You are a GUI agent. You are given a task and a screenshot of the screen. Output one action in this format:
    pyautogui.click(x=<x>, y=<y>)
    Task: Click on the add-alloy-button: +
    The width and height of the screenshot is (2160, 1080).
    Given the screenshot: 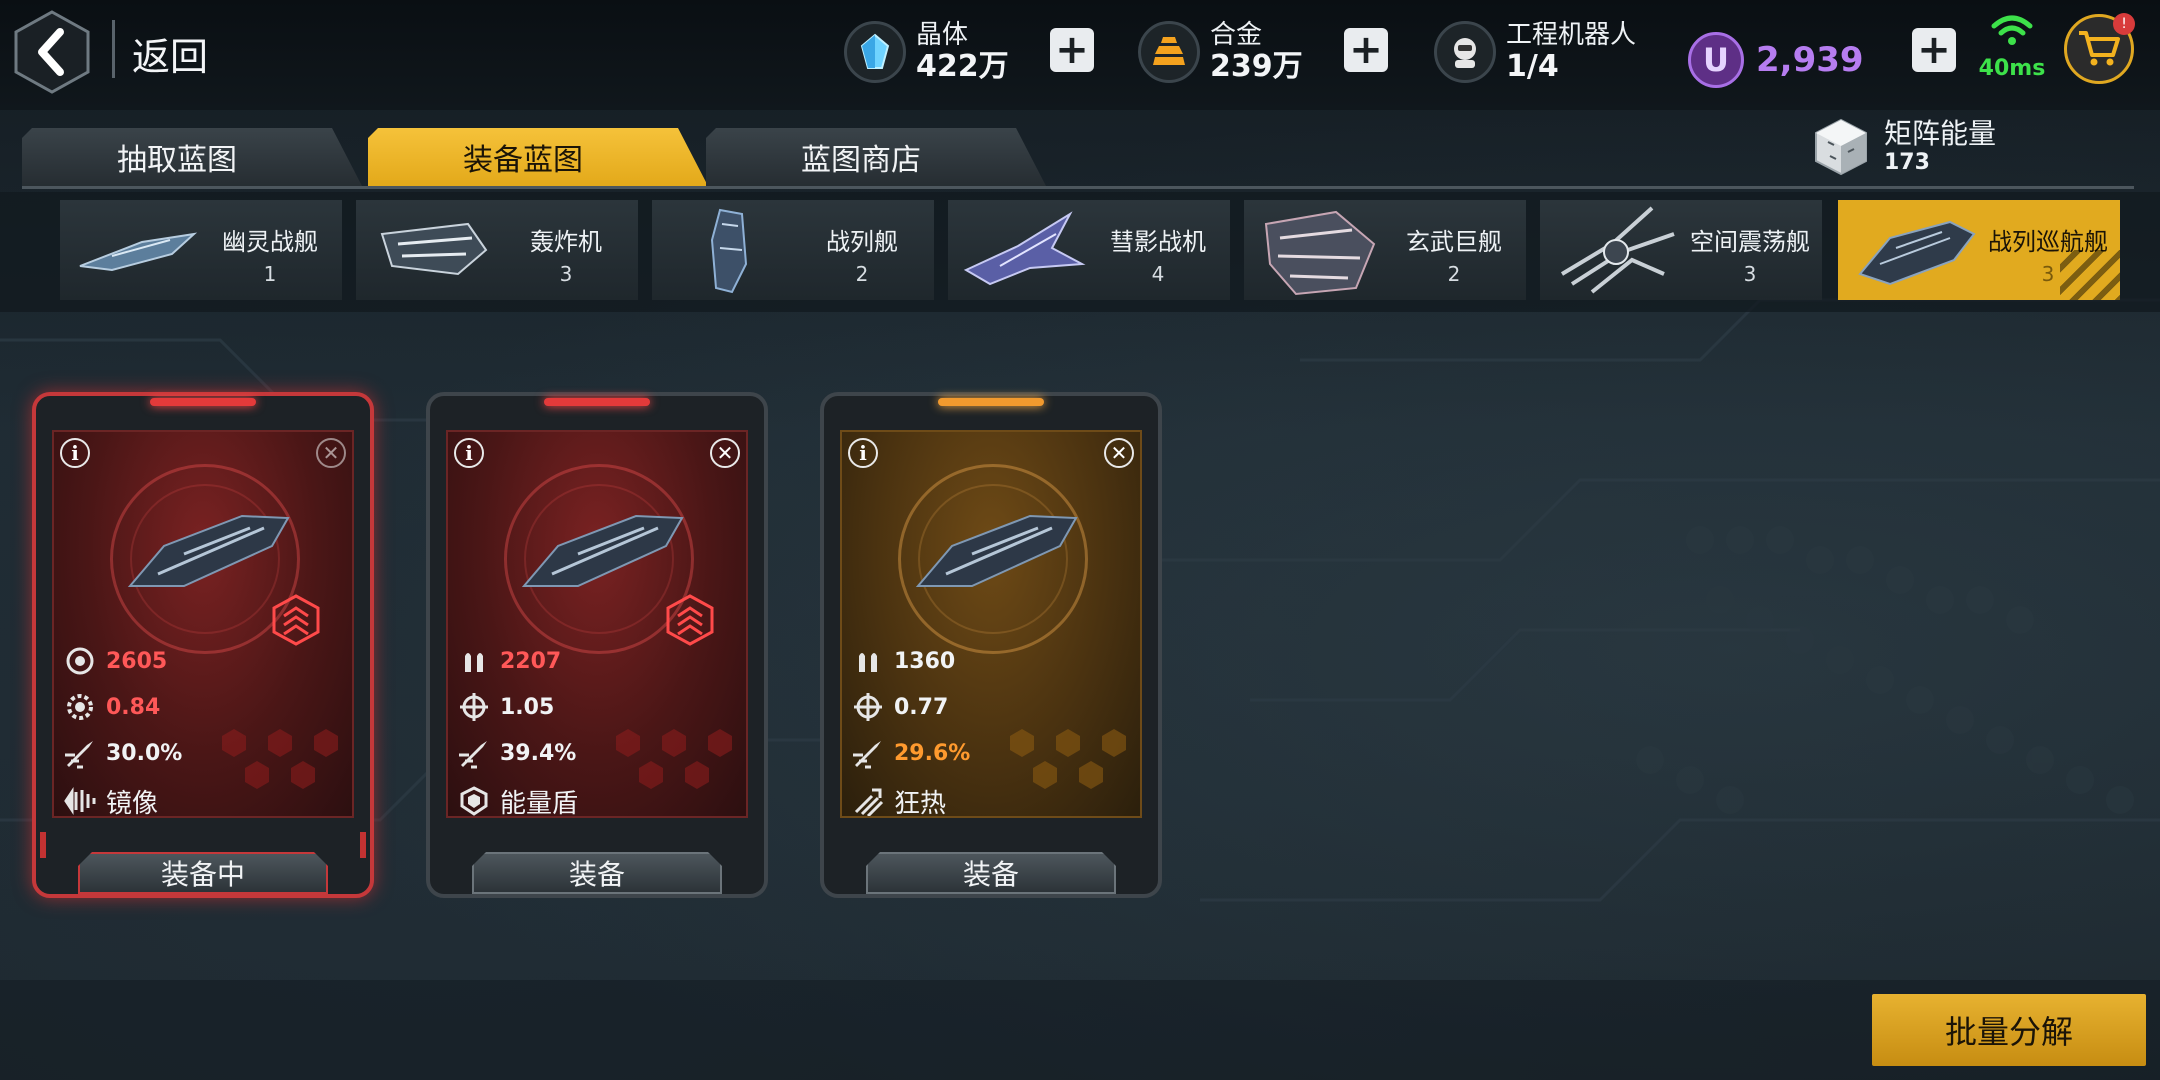 What is the action you would take?
    pyautogui.click(x=1366, y=50)
    